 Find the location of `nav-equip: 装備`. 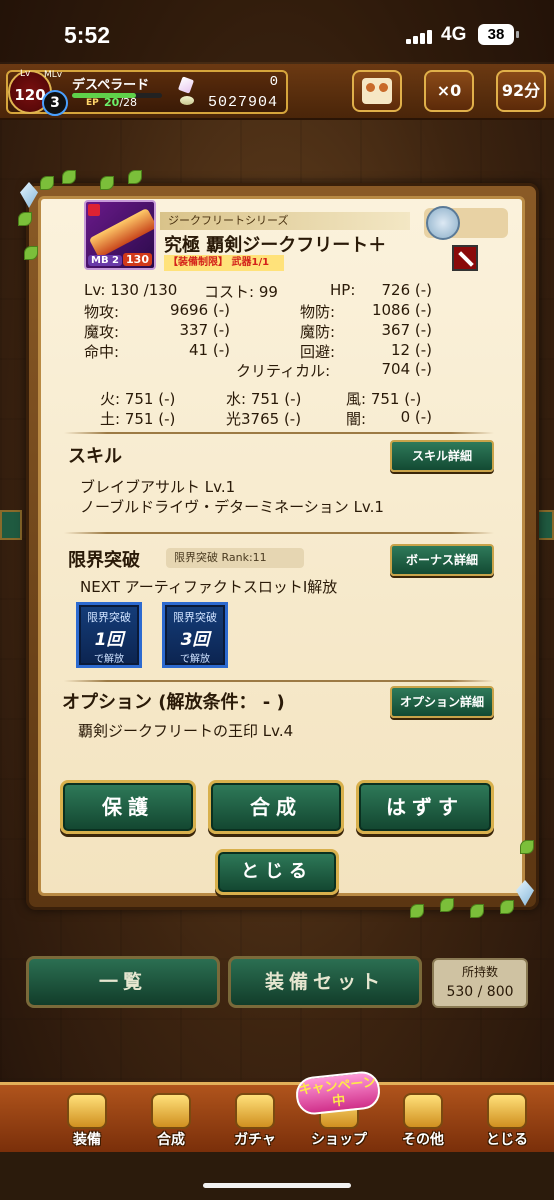

nav-equip: 装備 is located at coordinates (87, 1120).